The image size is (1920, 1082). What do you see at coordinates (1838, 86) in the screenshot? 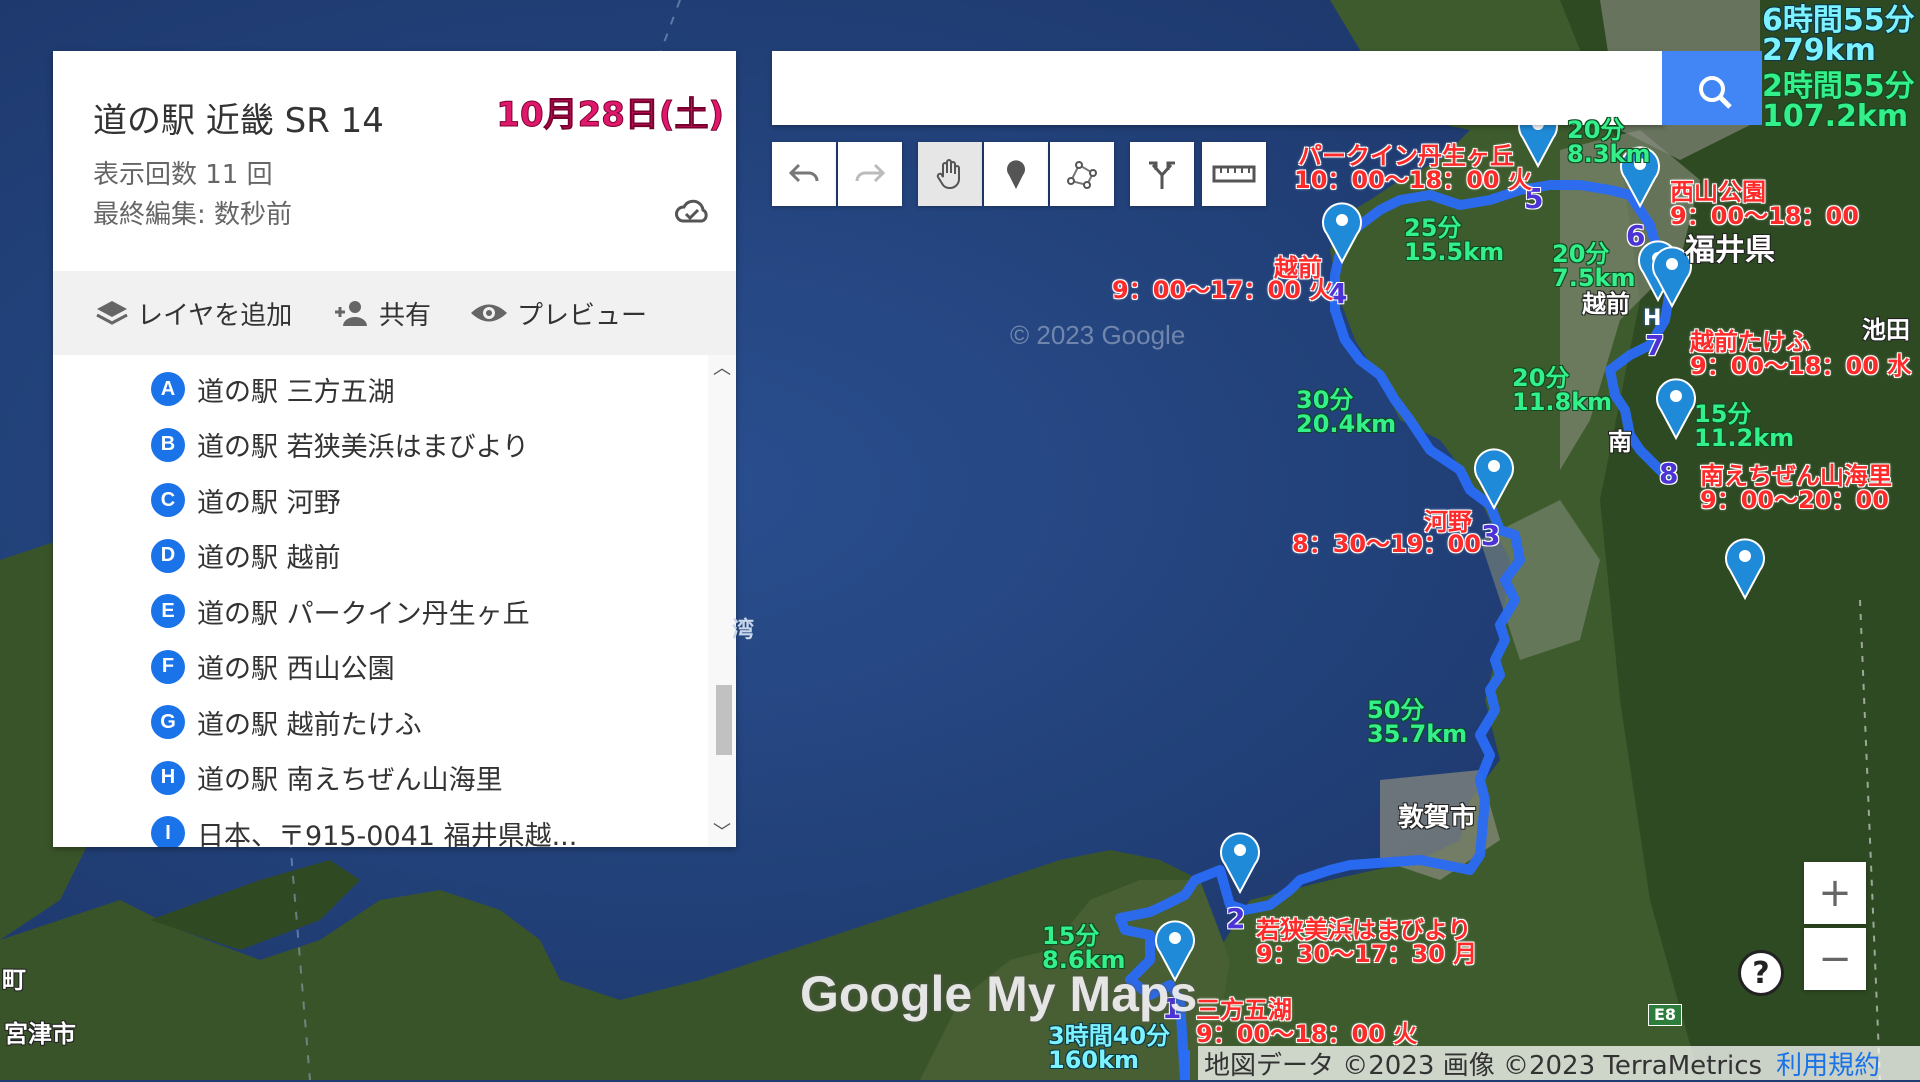
I see `part-time: 2時間55分` at bounding box center [1838, 86].